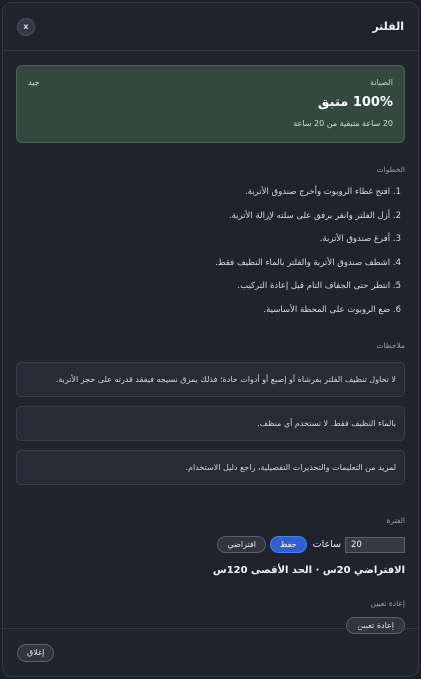 Image resolution: width=421 pixels, height=679 pixels. What do you see at coordinates (210, 544) in the screenshot?
I see `period-row: ساعات حفظ افتراضي` at bounding box center [210, 544].